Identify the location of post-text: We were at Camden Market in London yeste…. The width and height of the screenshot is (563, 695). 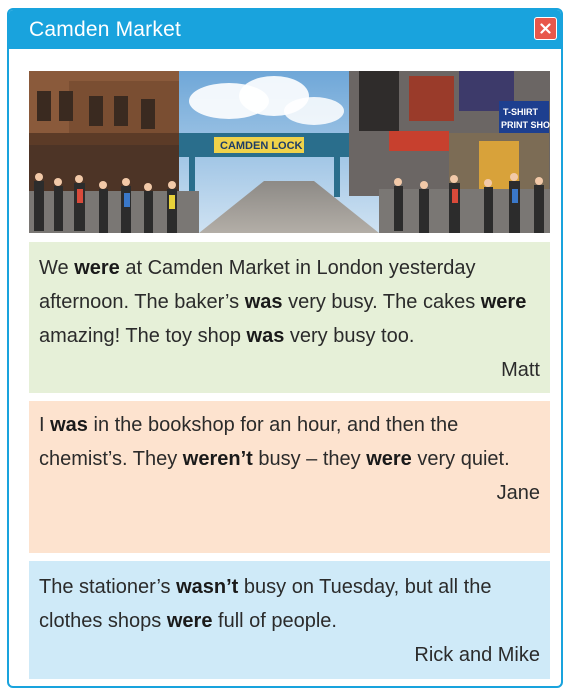
(289, 302).